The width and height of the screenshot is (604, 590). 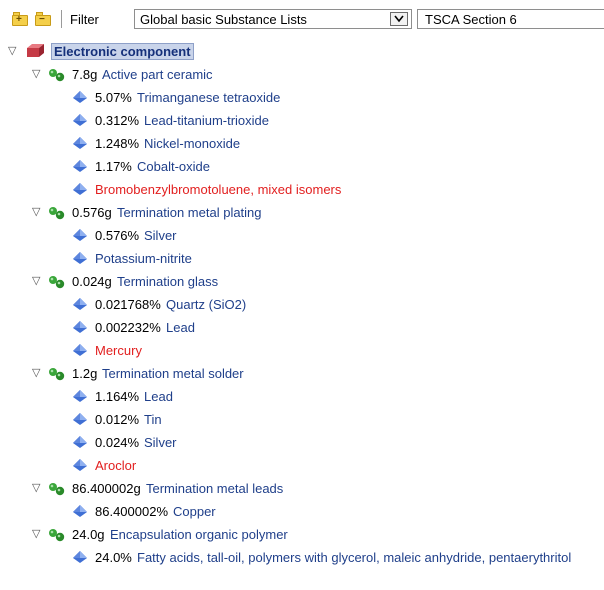 I want to click on substance-name: Potassium-nitrite, so click(x=143, y=258).